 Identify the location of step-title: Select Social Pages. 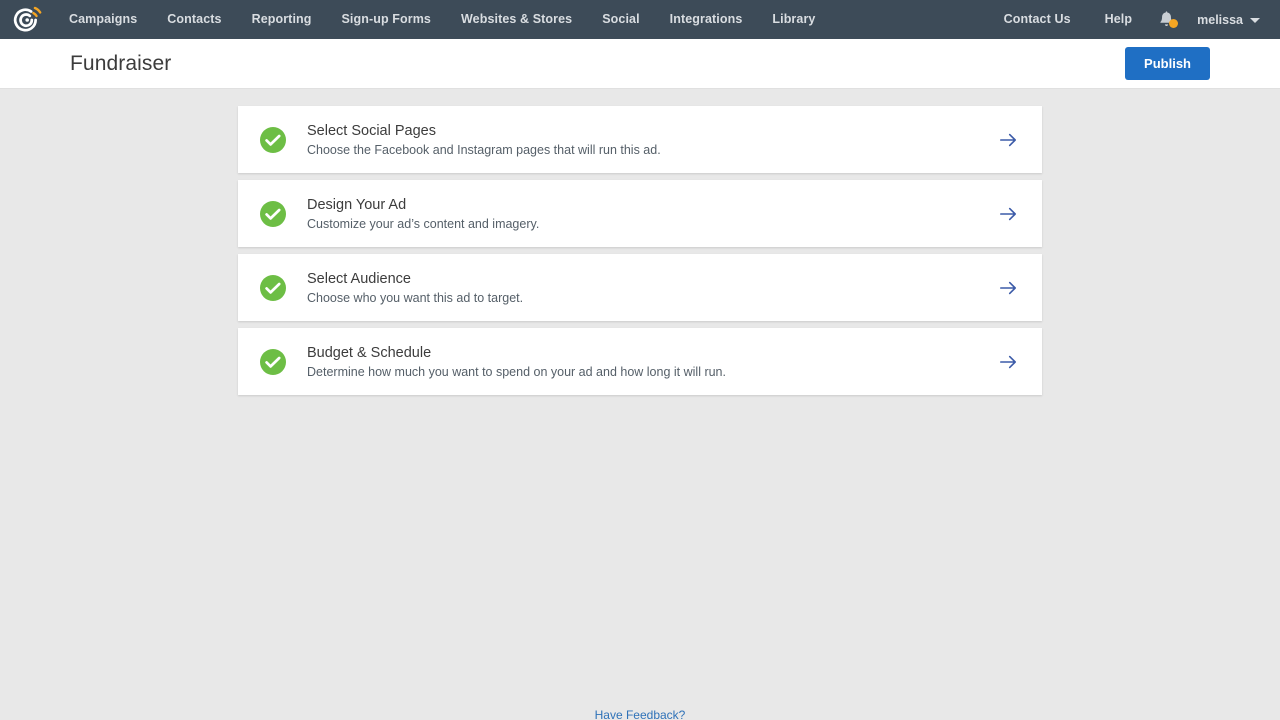
(371, 130).